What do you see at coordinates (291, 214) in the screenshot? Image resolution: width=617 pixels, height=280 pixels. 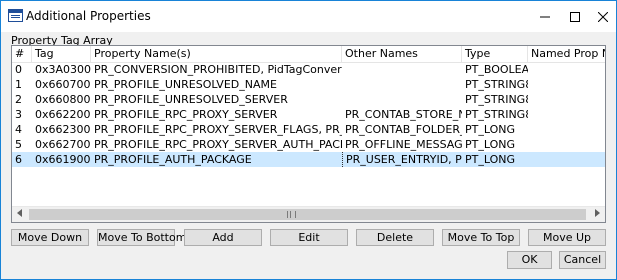 I see `scrollbar-grip-icon` at bounding box center [291, 214].